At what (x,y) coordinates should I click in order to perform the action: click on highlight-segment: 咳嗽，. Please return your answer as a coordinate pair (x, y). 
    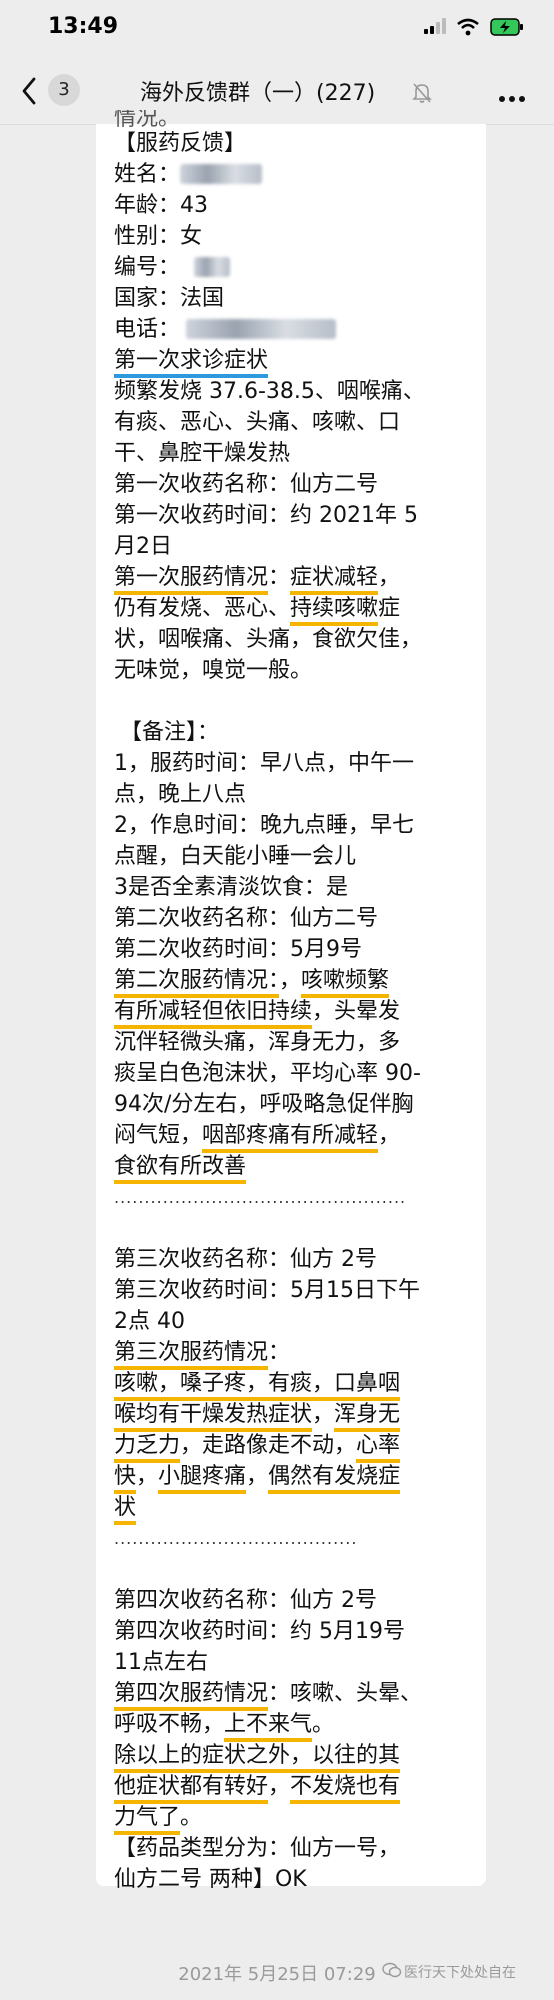
    Looking at the image, I should click on (147, 1386).